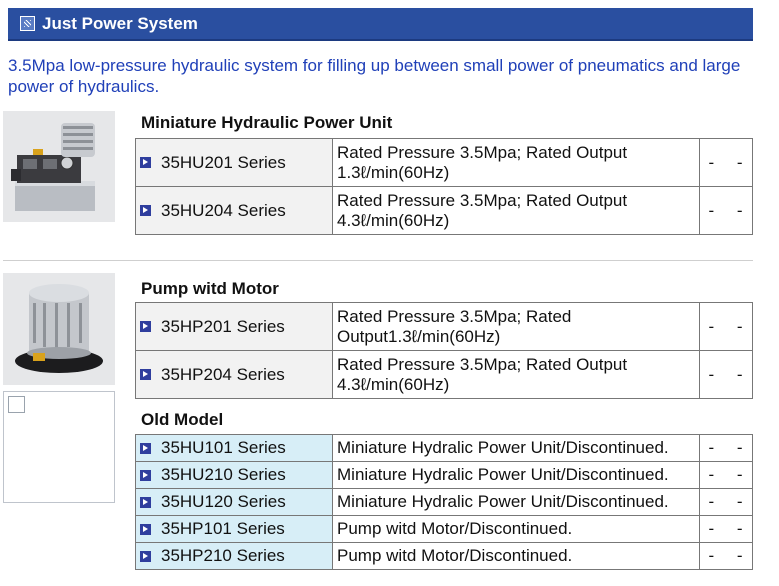  What do you see at coordinates (16, 404) in the screenshot?
I see `broken-image-icon` at bounding box center [16, 404].